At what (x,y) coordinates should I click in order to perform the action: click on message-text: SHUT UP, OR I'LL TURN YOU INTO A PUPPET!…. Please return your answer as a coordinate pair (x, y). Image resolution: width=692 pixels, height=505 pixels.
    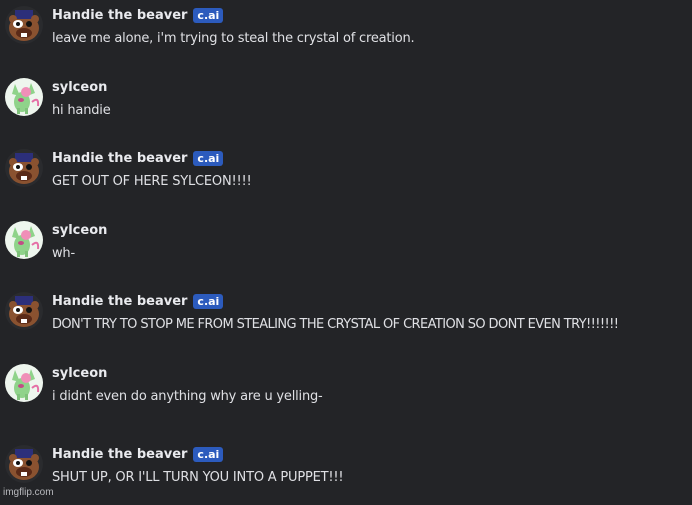
    Looking at the image, I should click on (198, 477).